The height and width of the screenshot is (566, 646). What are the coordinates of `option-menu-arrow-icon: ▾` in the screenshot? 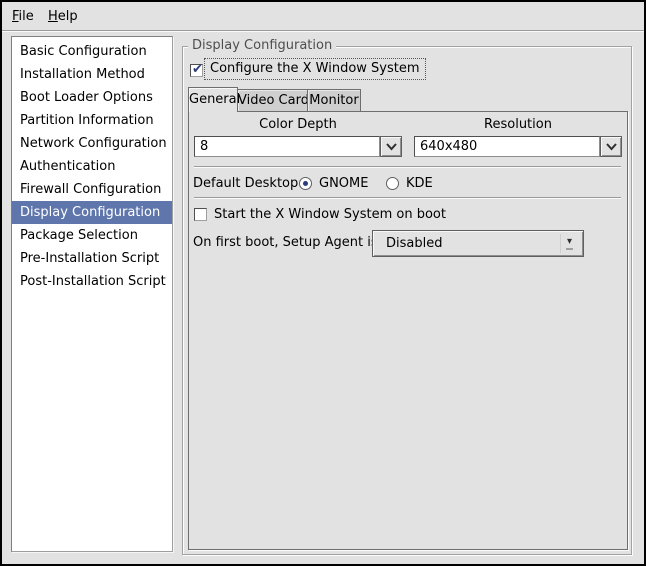 It's located at (569, 243).